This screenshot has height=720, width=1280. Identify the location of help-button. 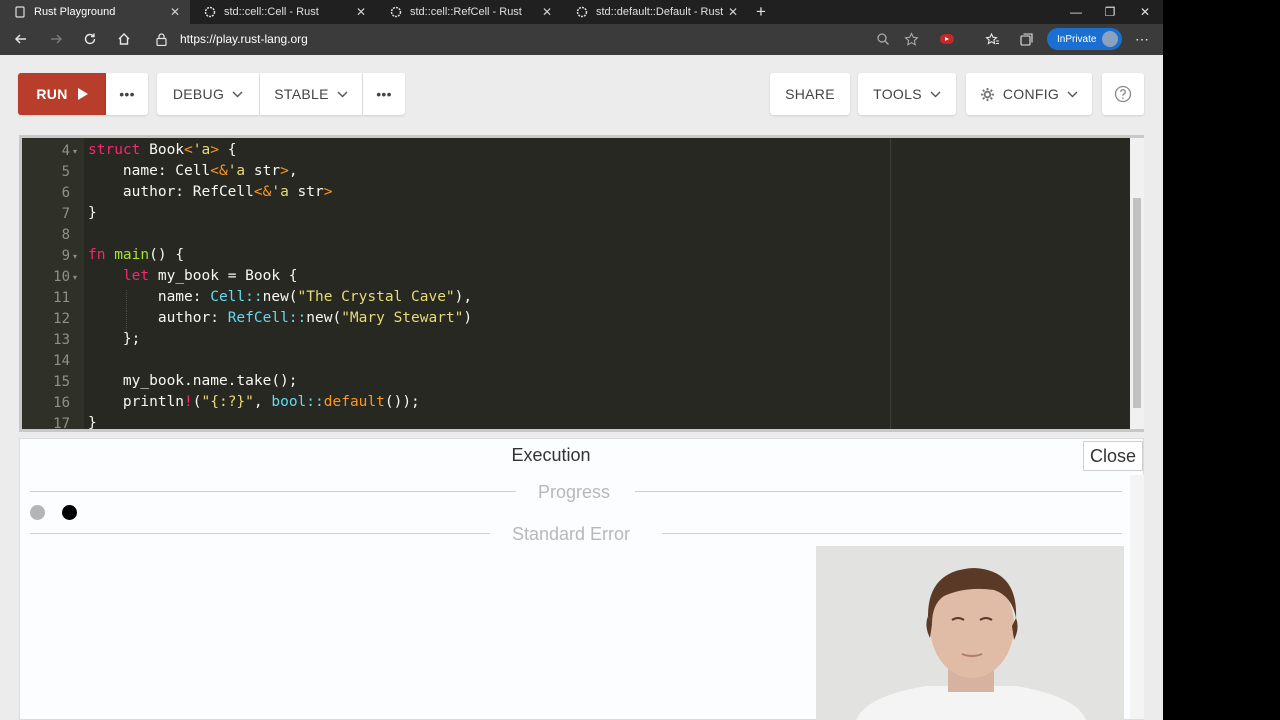
(1123, 94).